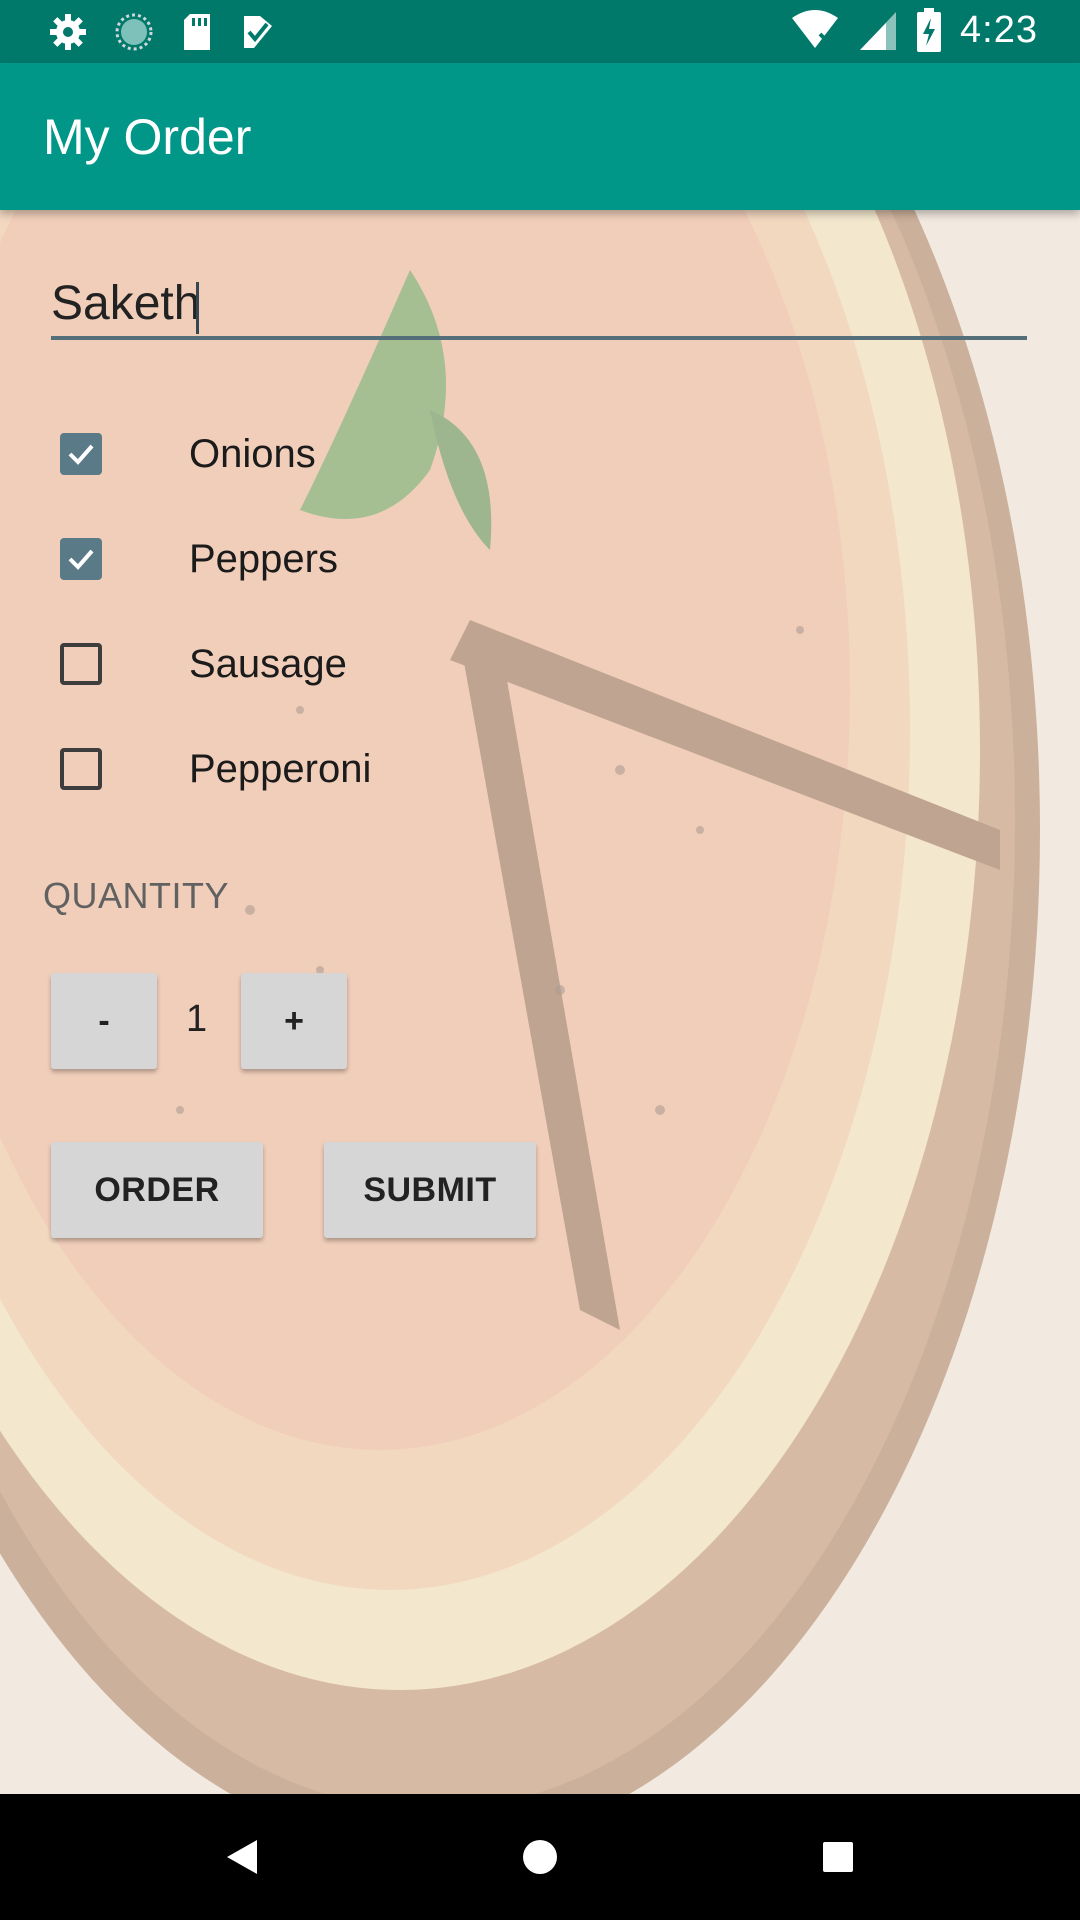 This screenshot has height=1920, width=1080. I want to click on quantity-heading: QUANTITY, so click(136, 895).